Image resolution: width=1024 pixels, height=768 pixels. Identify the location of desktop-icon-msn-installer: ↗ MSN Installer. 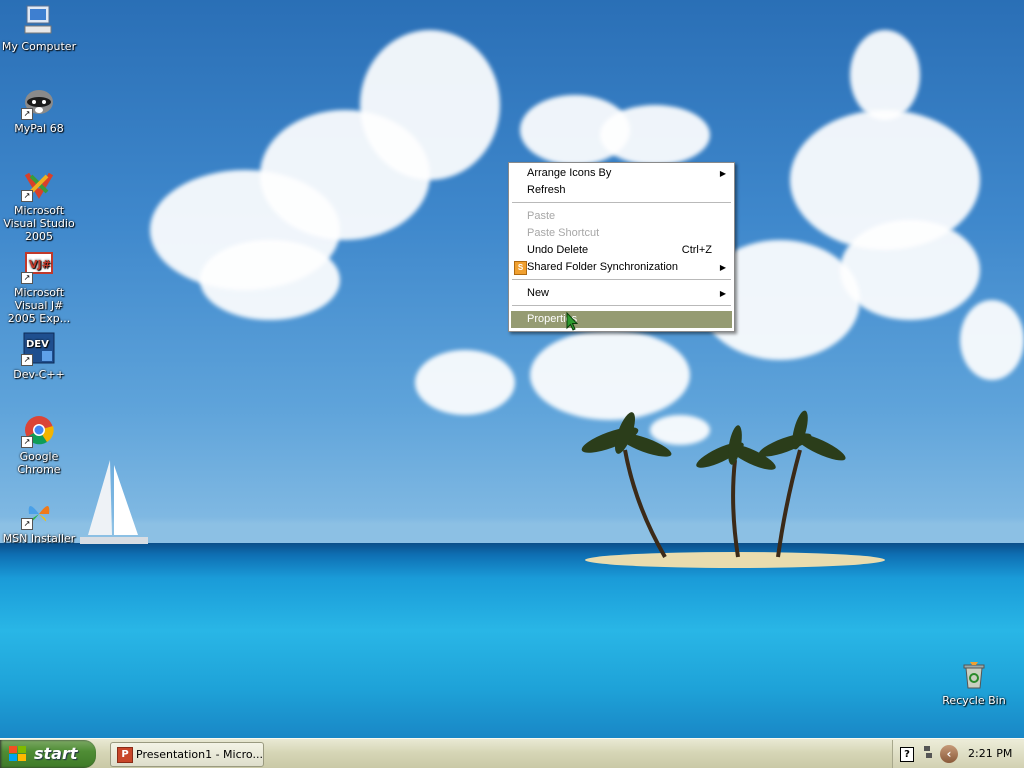
(39, 520).